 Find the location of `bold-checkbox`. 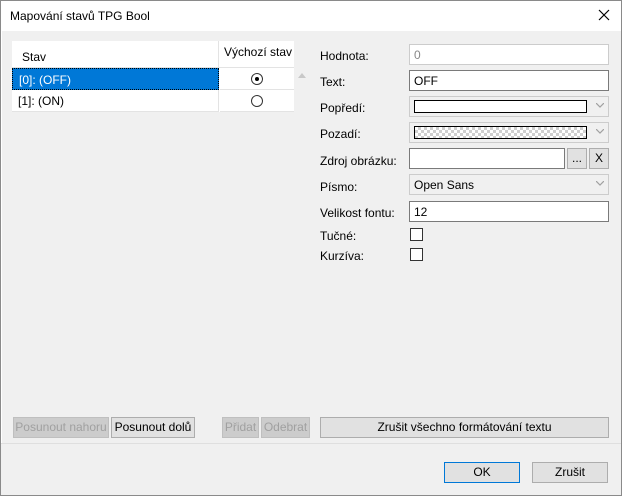

bold-checkbox is located at coordinates (416, 234).